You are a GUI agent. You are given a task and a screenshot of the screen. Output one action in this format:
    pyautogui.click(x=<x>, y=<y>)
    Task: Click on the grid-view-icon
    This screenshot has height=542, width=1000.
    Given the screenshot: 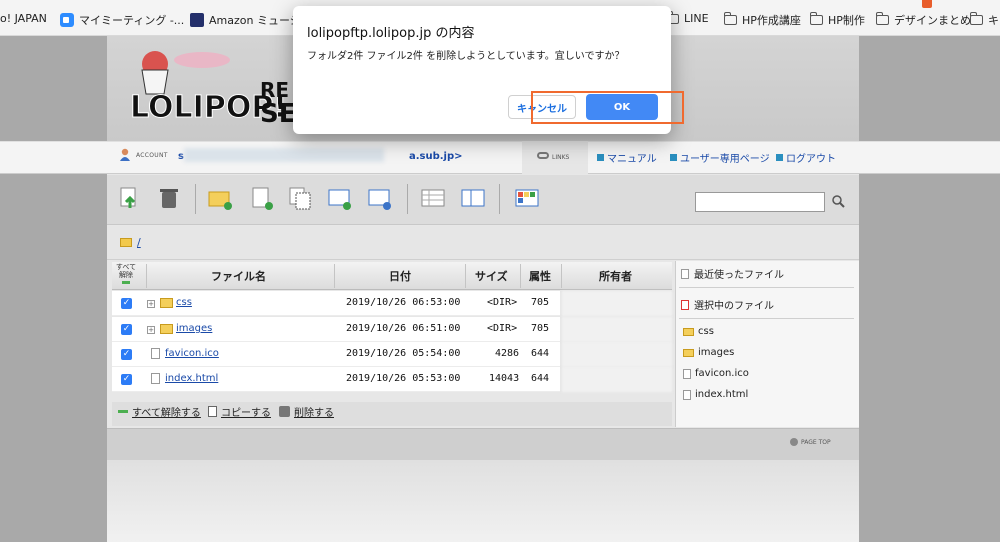 What is the action you would take?
    pyautogui.click(x=527, y=198)
    